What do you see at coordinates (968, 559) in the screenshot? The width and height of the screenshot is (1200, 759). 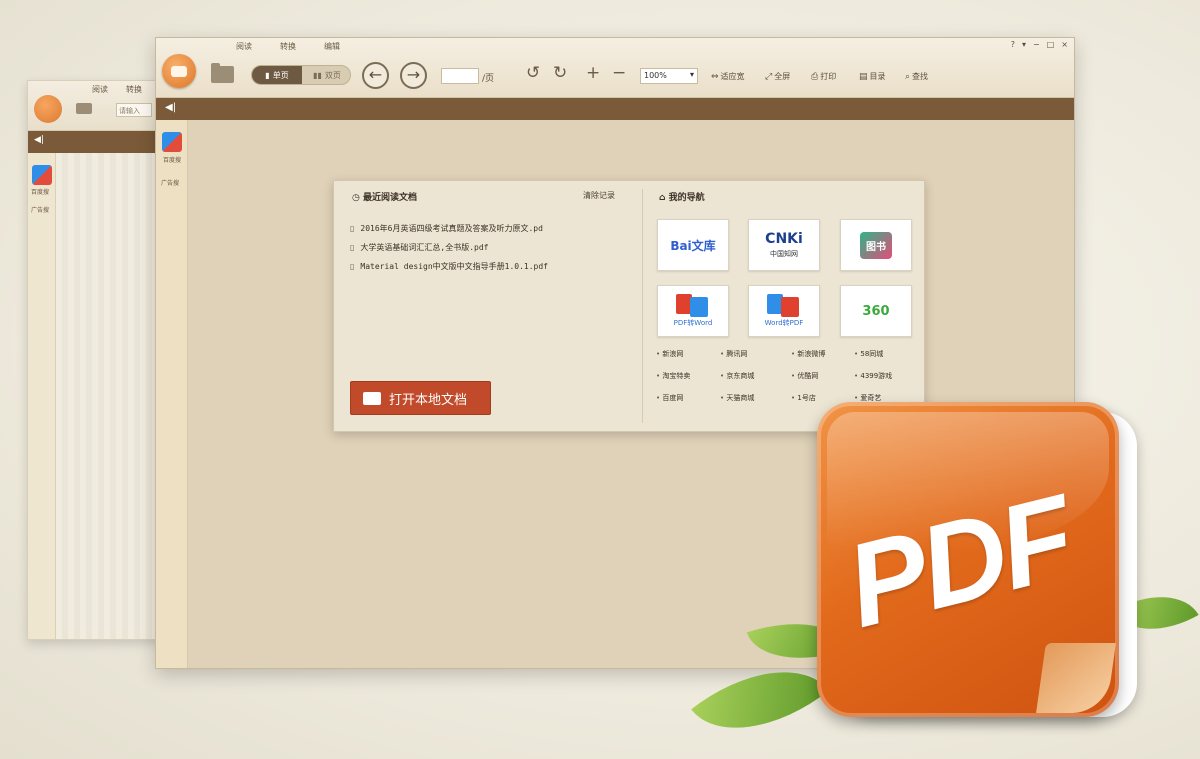 I see `icon-cover: PDF` at bounding box center [968, 559].